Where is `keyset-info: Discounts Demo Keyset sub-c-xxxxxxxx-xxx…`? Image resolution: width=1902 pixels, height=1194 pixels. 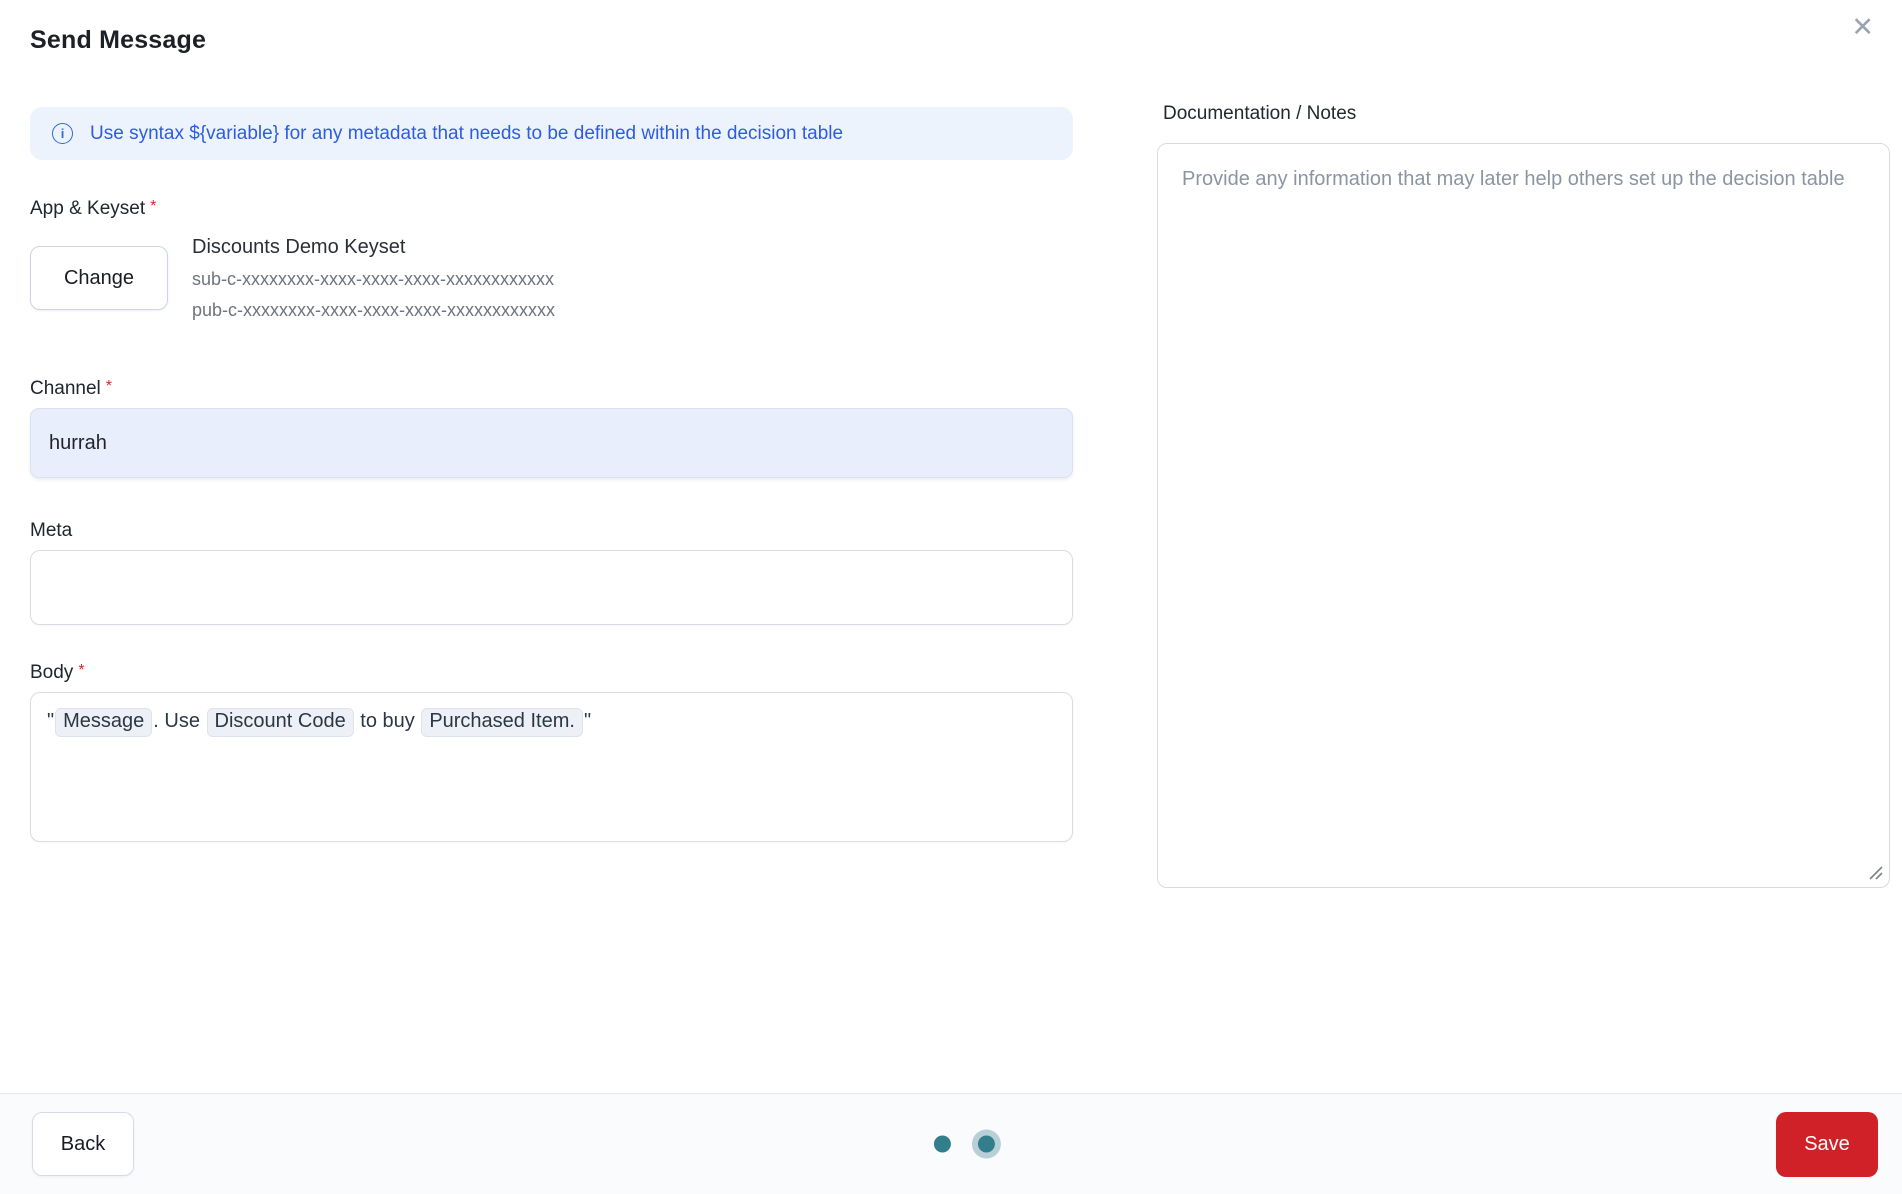
keyset-info: Discounts Demo Keyset sub-c-xxxxxxxx-xxx… is located at coordinates (373, 281).